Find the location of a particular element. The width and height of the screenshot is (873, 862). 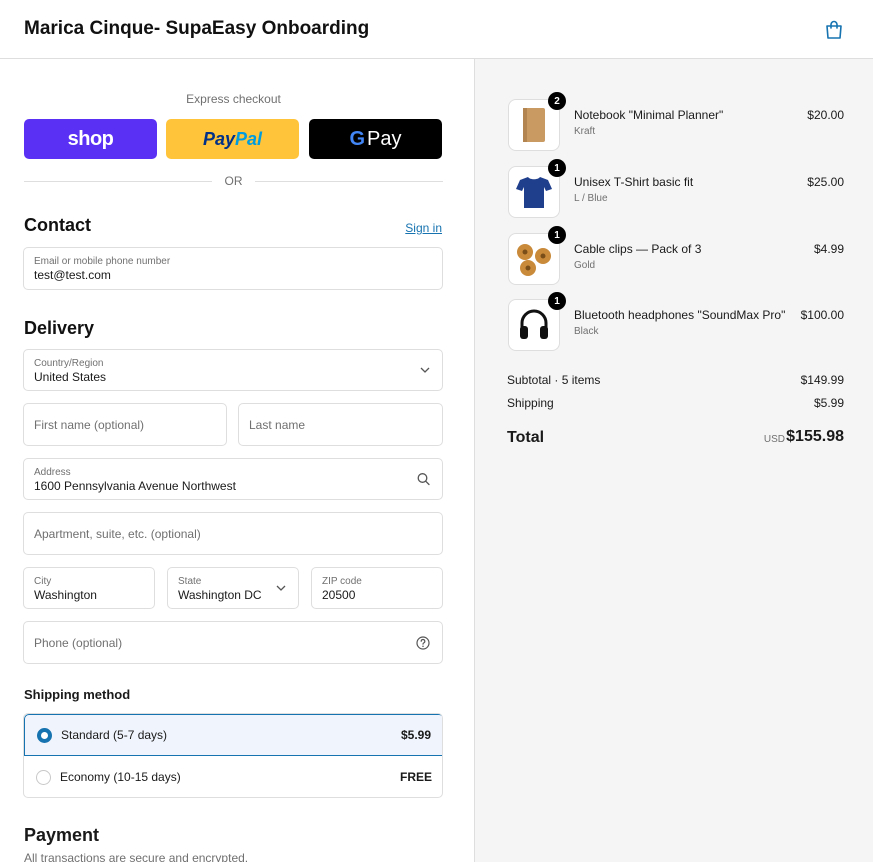

item-name: Cable clips — Pack of 3 is located at coordinates (638, 249).